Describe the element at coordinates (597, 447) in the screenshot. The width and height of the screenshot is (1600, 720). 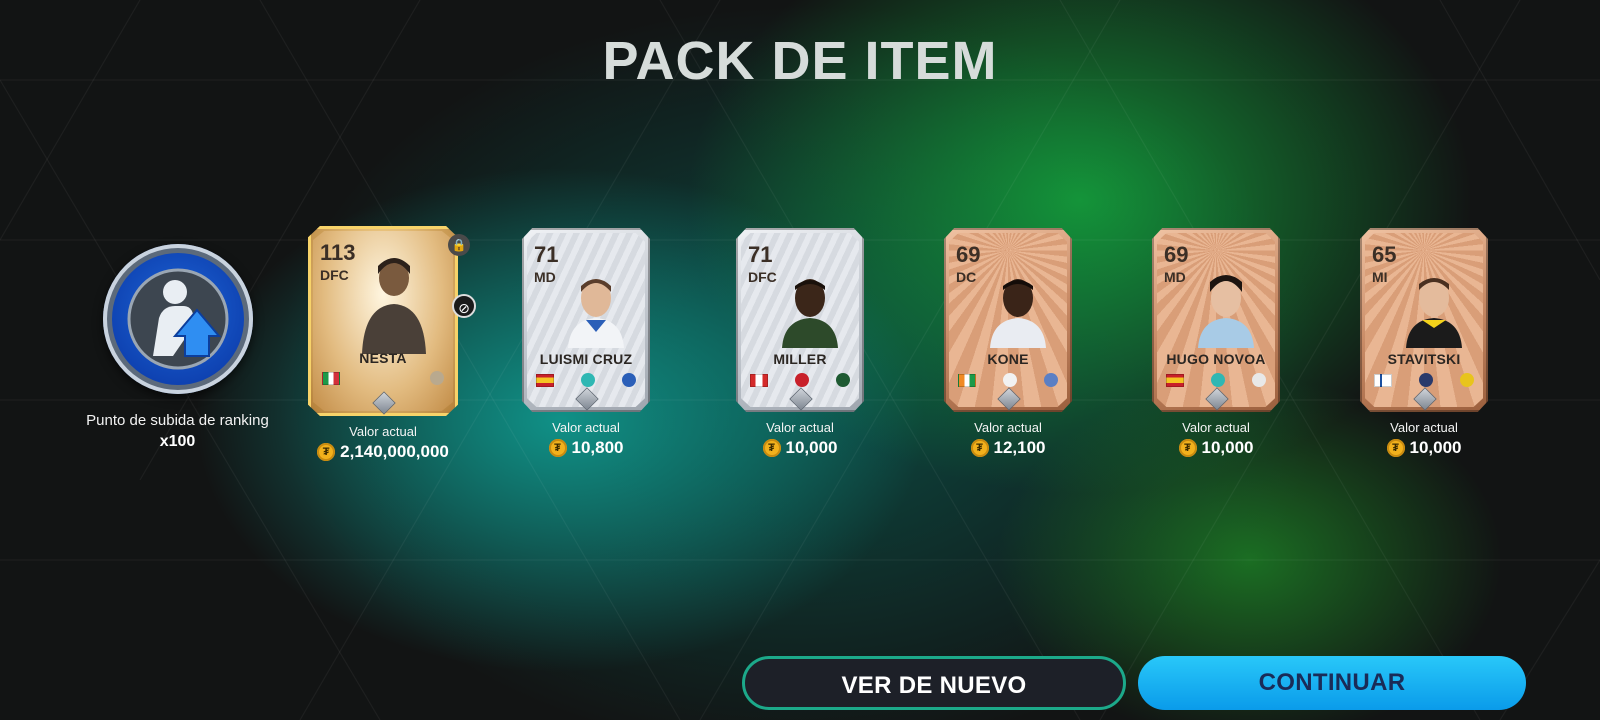
I see `player-value-amount: 10,800` at that location.